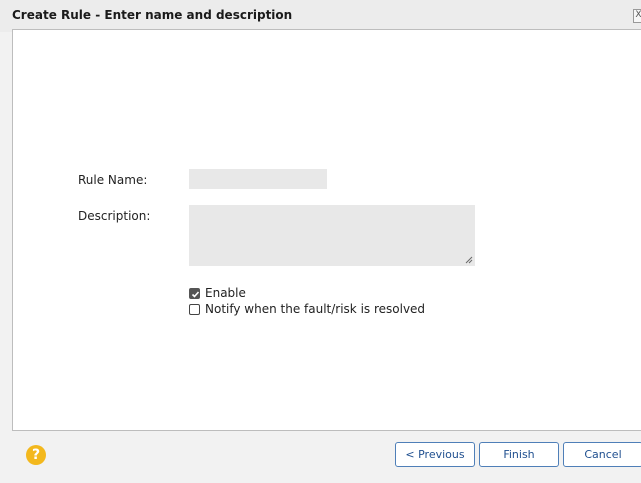 The height and width of the screenshot is (483, 641). Describe the element at coordinates (114, 216) in the screenshot. I see `description-label: Description:` at that location.